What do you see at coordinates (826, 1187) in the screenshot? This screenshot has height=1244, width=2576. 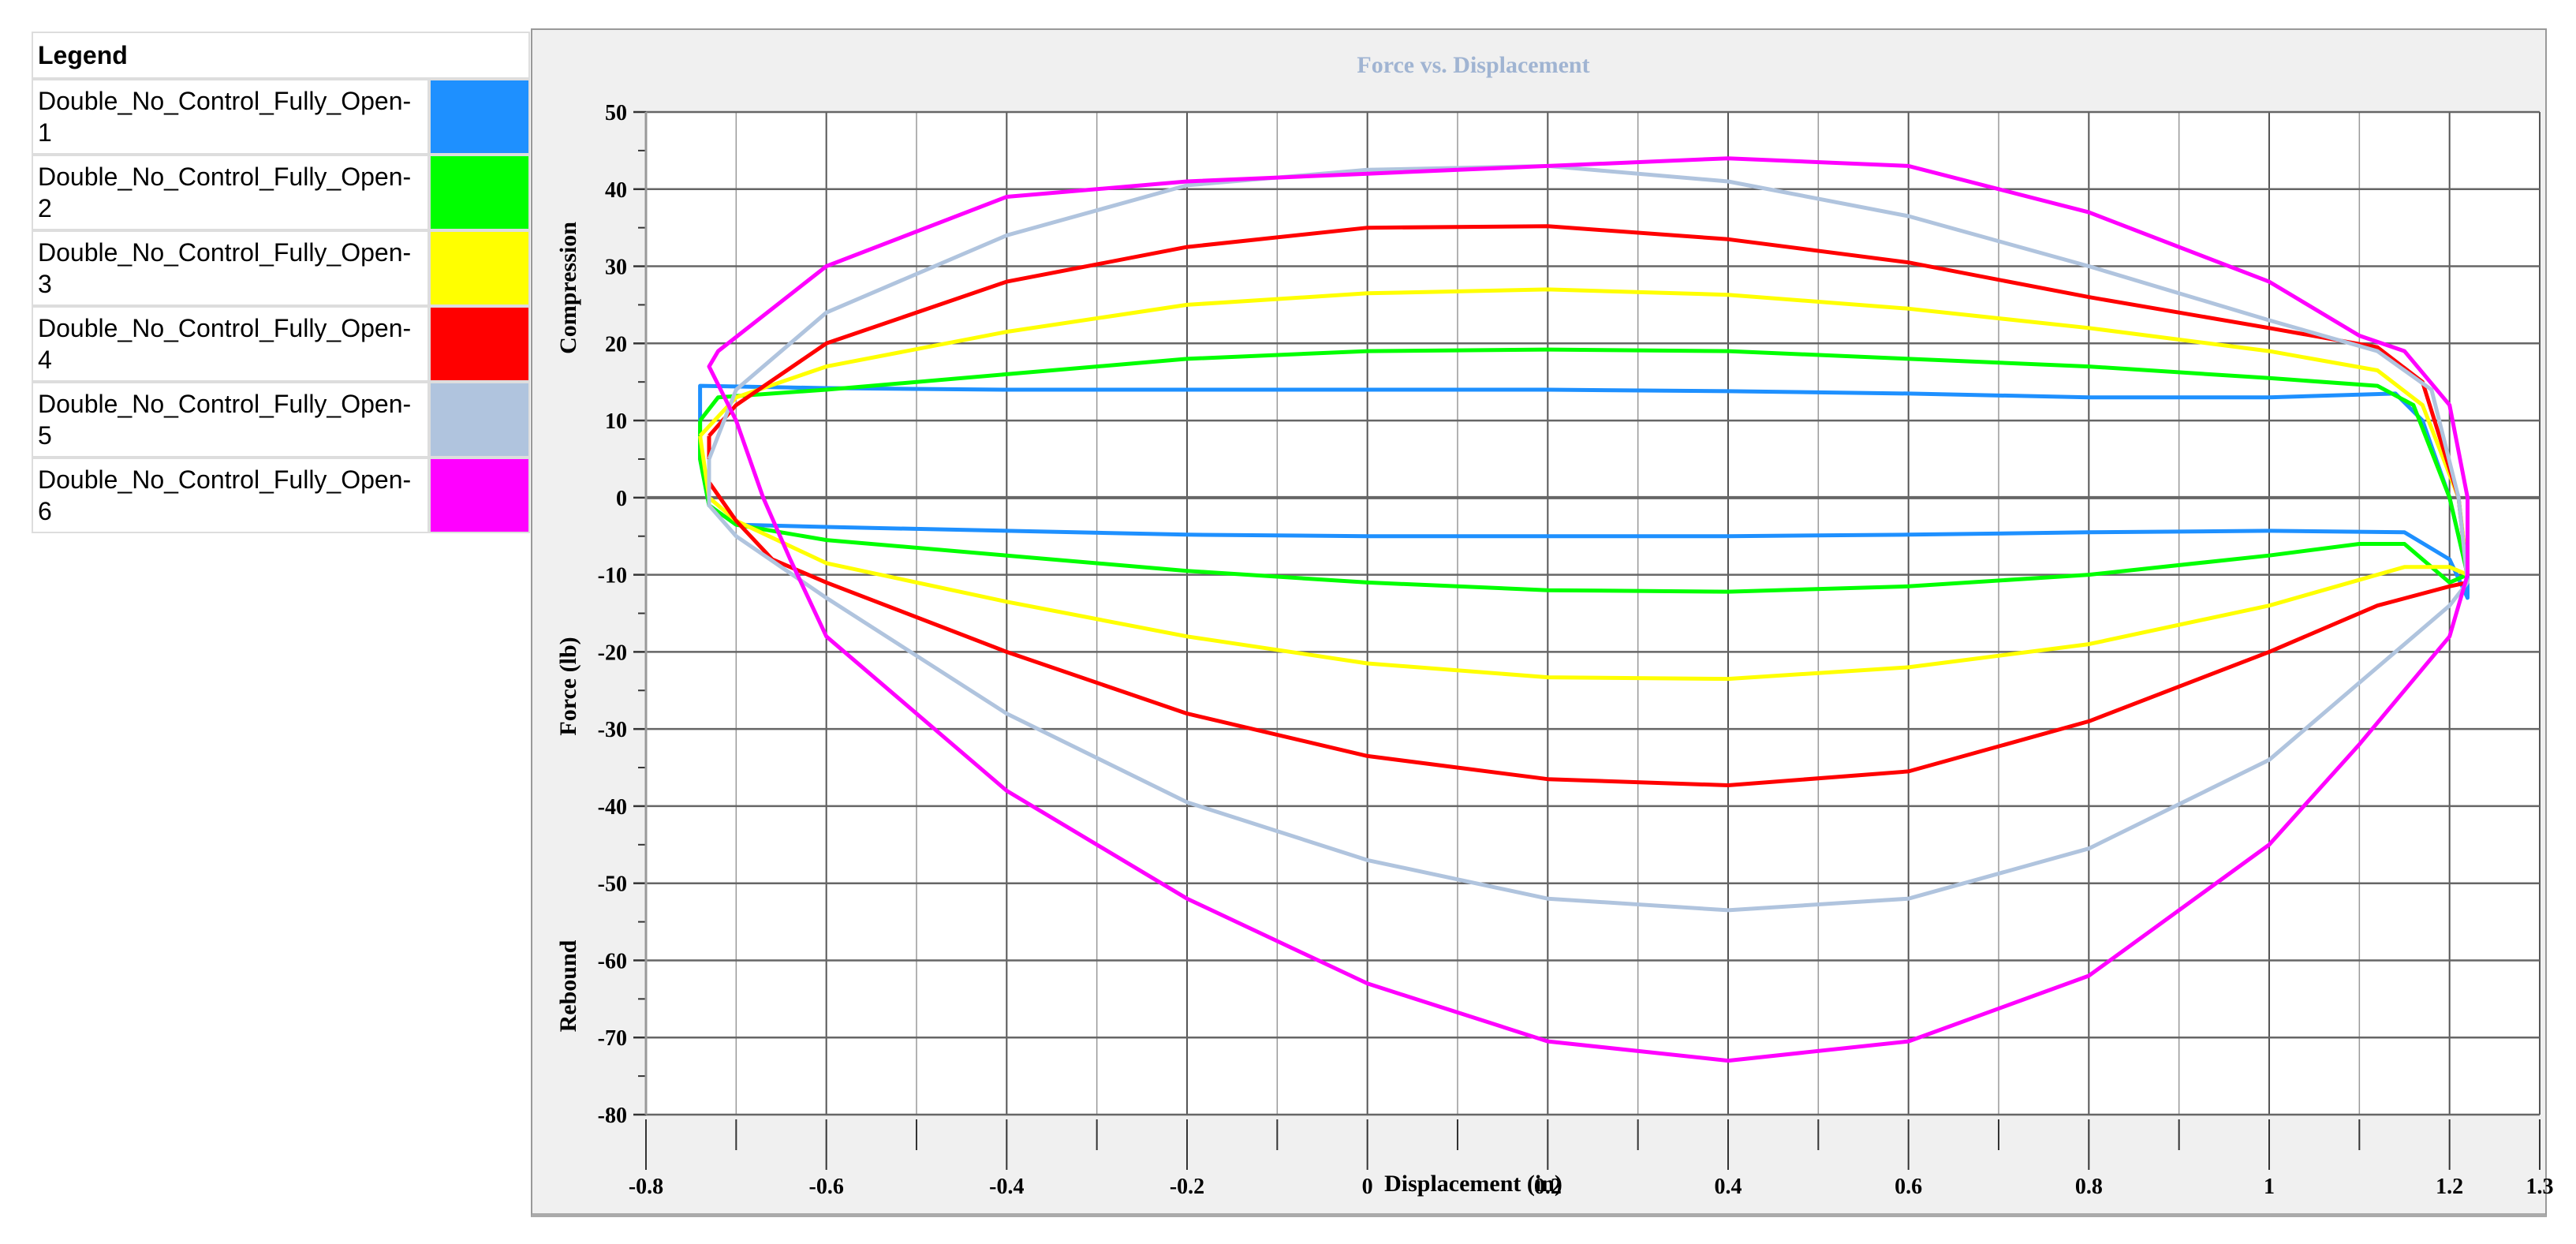 I see `x-tick-label: -0.6` at bounding box center [826, 1187].